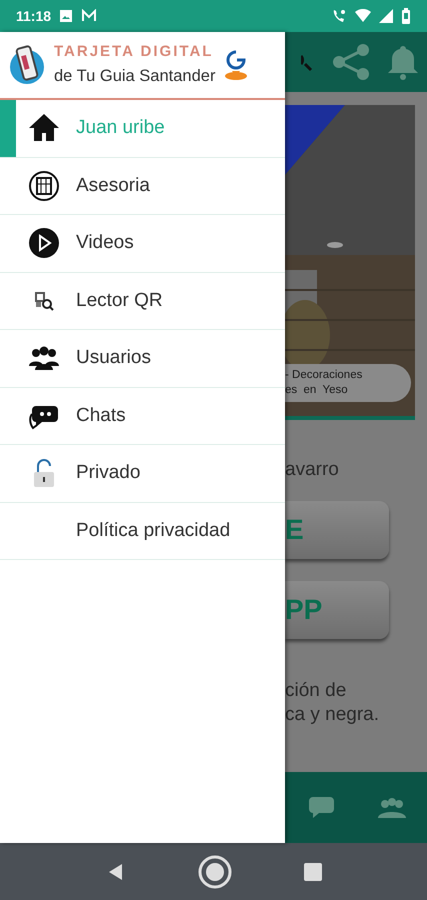  Describe the element at coordinates (135, 76) in the screenshot. I see `header-subtitle: de Tu Guia Santander` at that location.